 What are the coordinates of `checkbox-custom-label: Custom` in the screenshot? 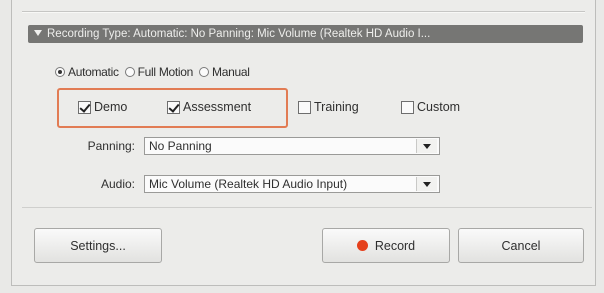 It's located at (439, 107).